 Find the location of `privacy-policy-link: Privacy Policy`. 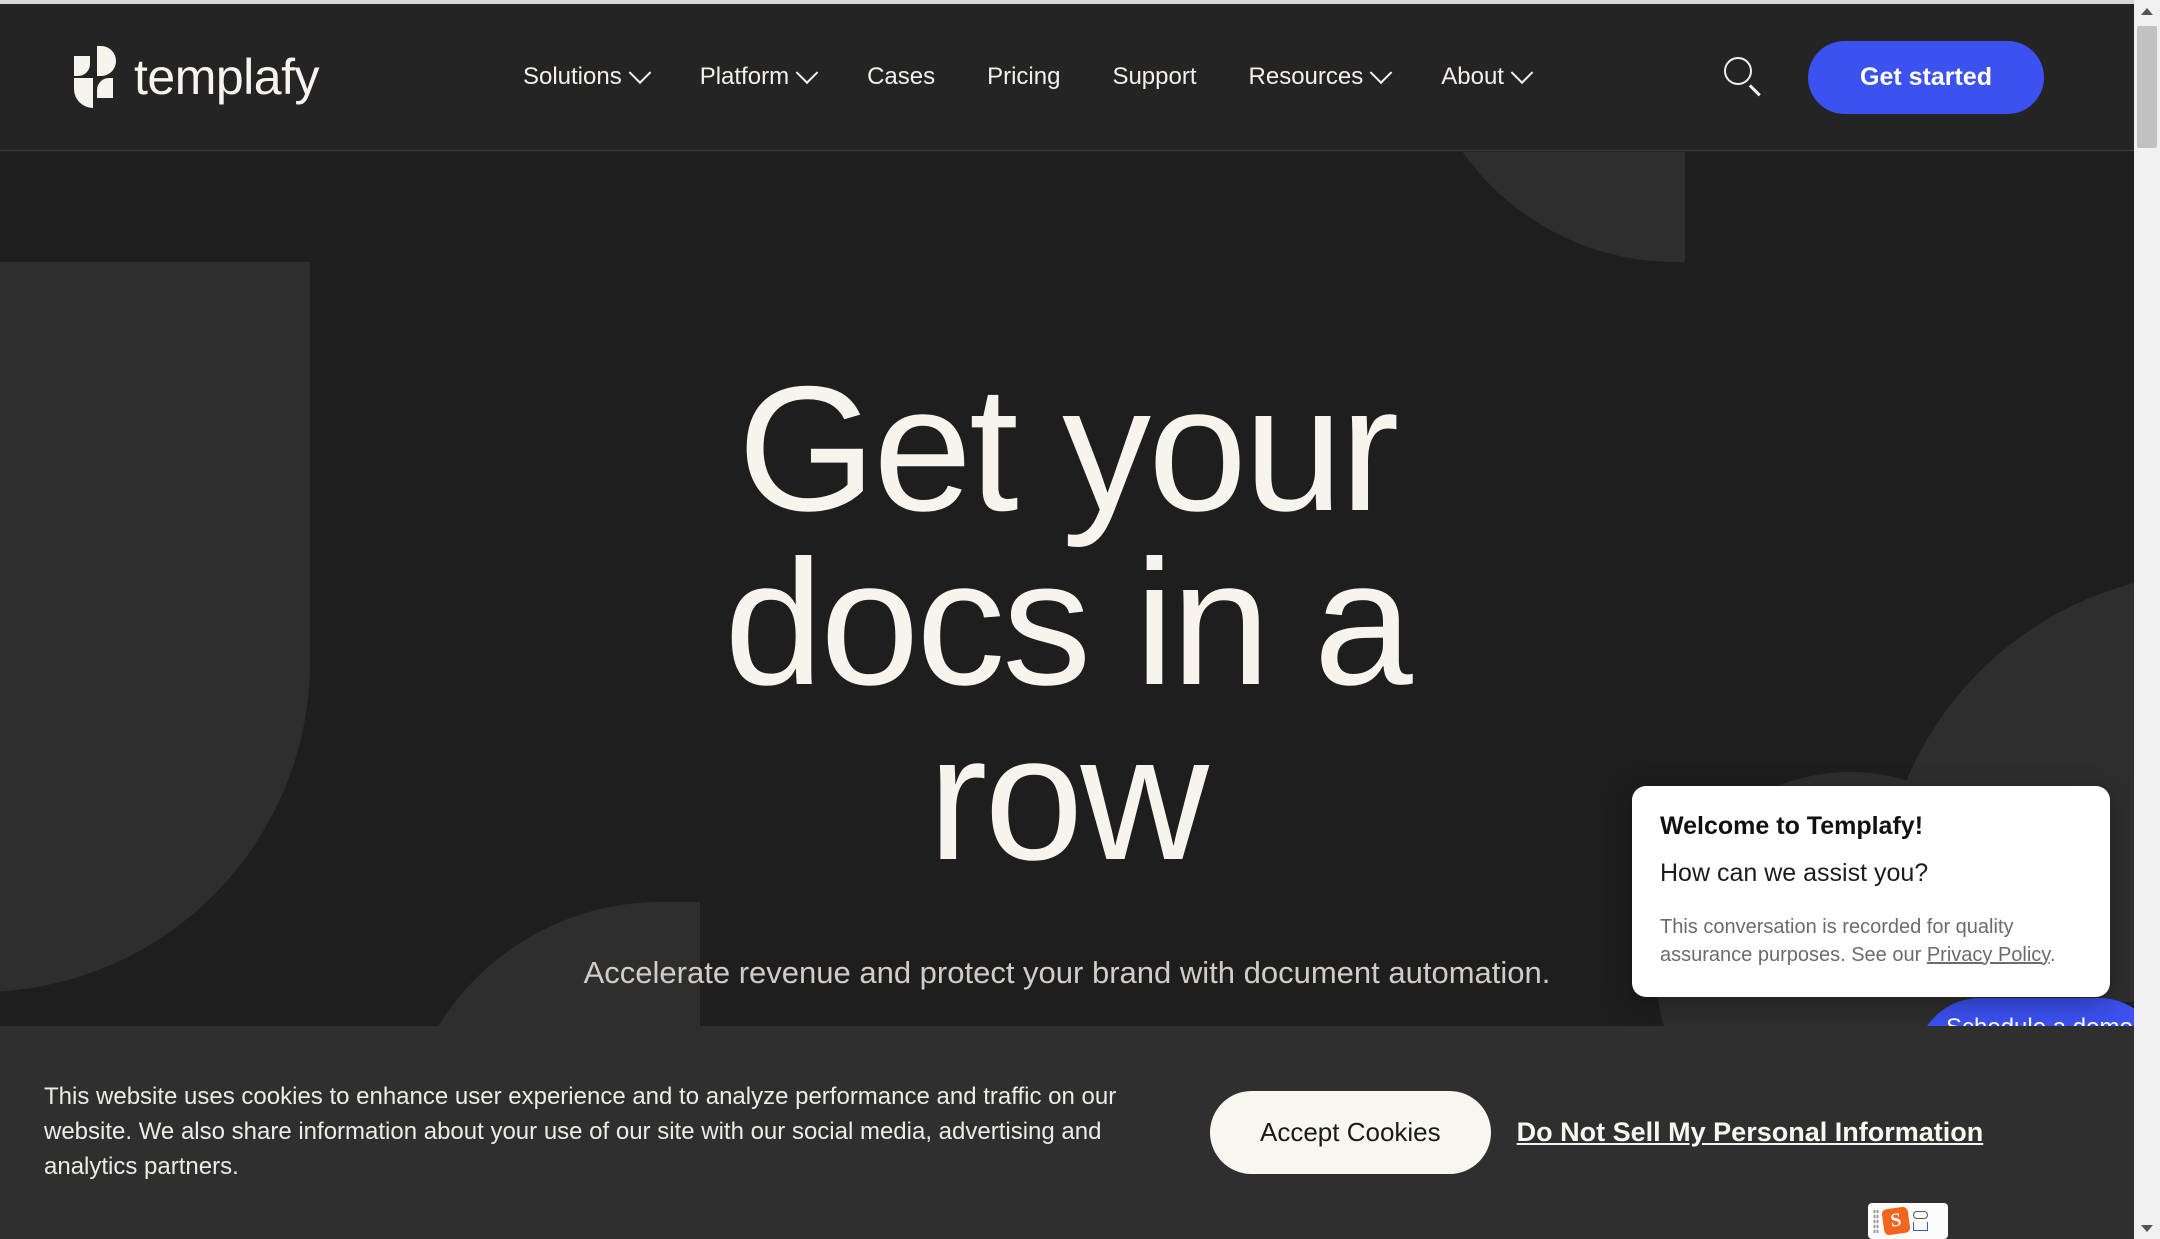

privacy-policy-link: Privacy Policy is located at coordinates (1988, 955).